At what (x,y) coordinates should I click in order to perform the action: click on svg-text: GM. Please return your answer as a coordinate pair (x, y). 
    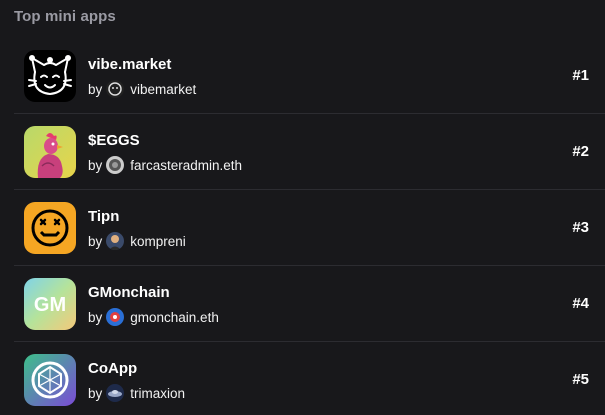
    Looking at the image, I should click on (50, 305).